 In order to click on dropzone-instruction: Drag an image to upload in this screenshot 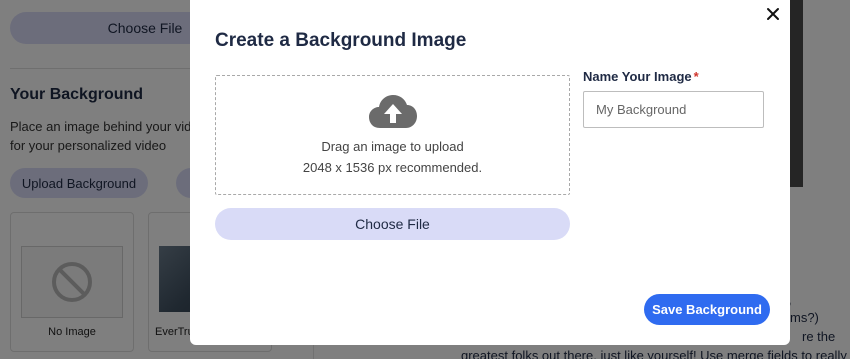, I will do `click(392, 146)`.